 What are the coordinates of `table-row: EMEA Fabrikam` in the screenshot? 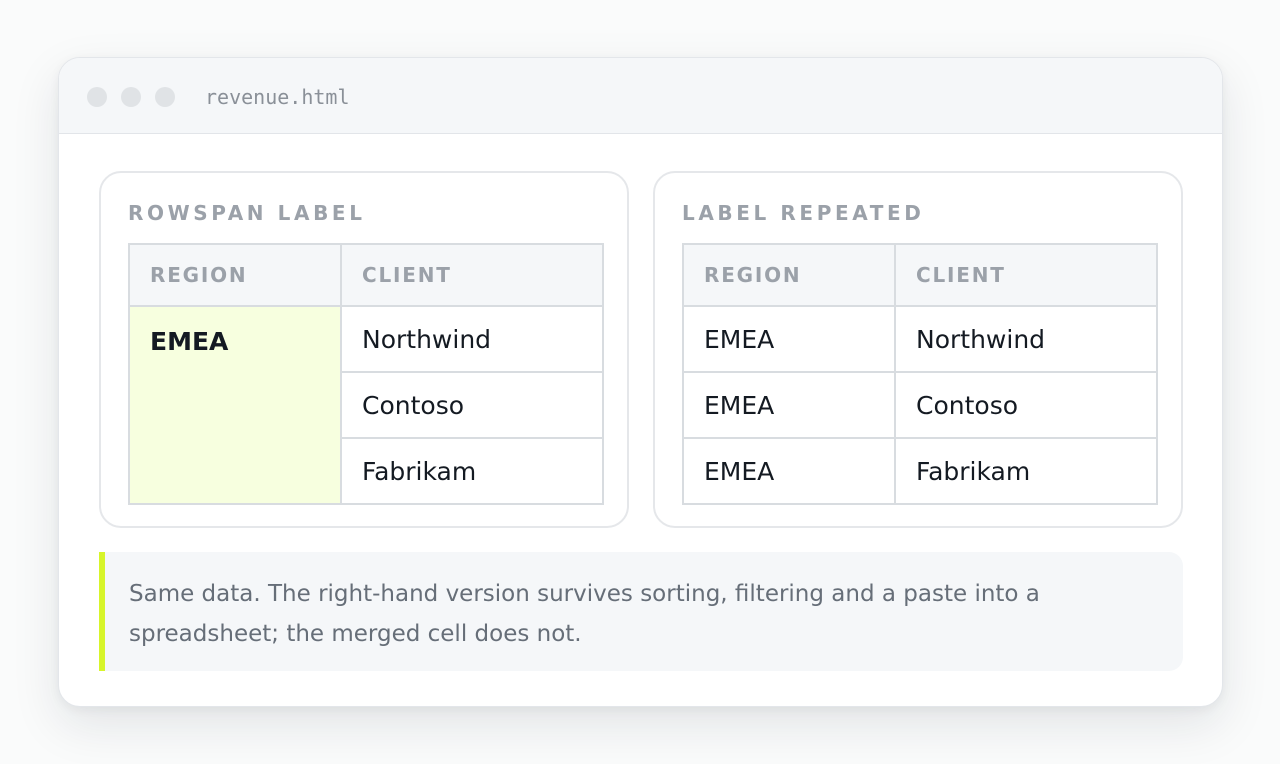 It's located at (920, 471).